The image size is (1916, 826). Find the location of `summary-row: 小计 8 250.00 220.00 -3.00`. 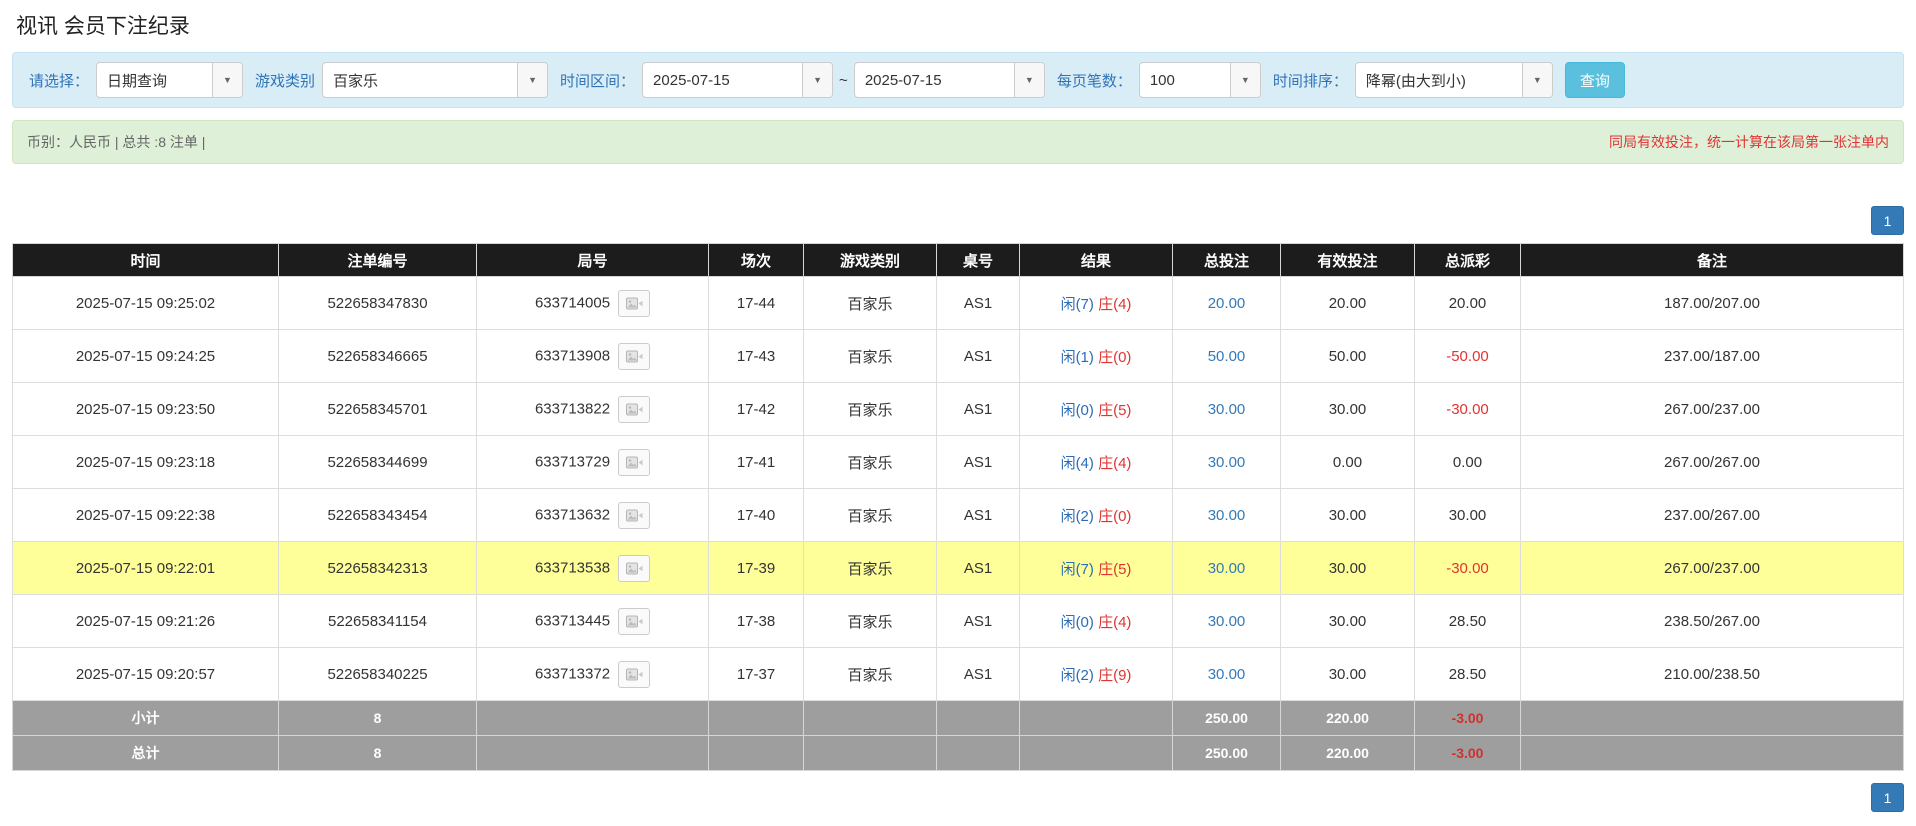

summary-row: 小计 8 250.00 220.00 -3.00 is located at coordinates (958, 718).